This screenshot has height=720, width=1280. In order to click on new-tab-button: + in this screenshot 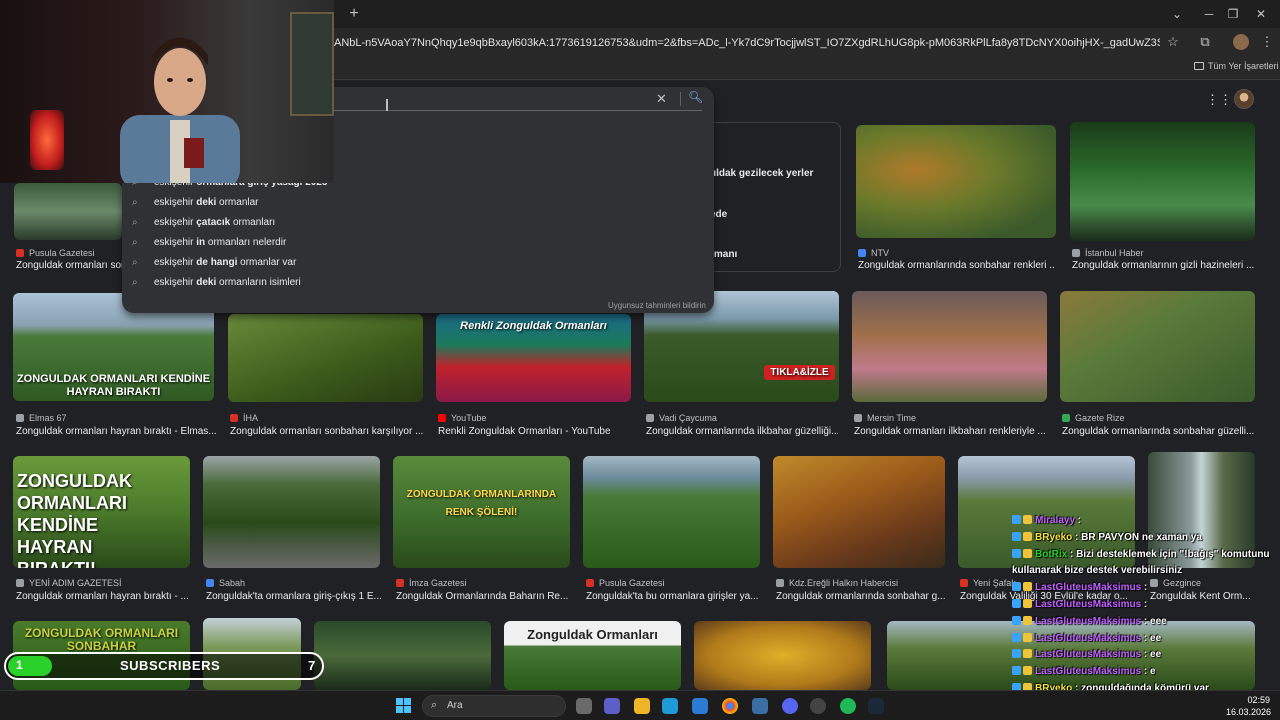, I will do `click(354, 14)`.